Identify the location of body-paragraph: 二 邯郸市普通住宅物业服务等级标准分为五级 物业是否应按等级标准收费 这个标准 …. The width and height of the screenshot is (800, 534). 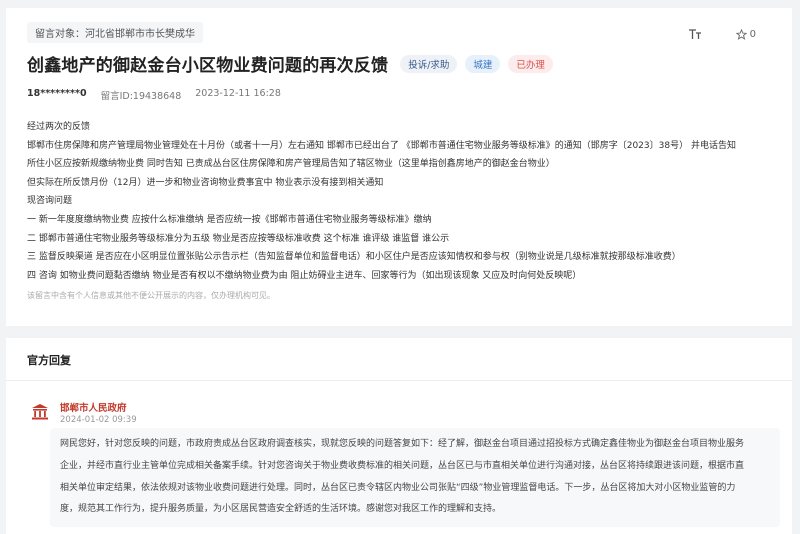
(238, 238).